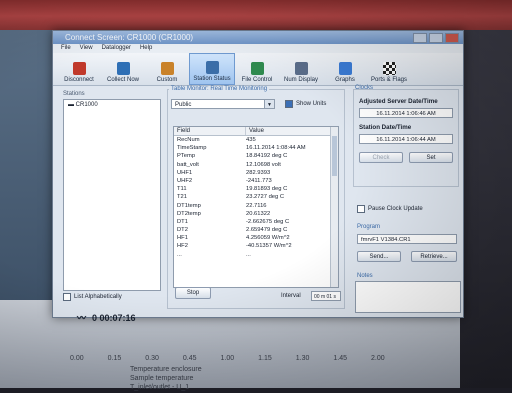  I want to click on station-time-field: 16.11.2014 1:06:44 AM, so click(406, 139).